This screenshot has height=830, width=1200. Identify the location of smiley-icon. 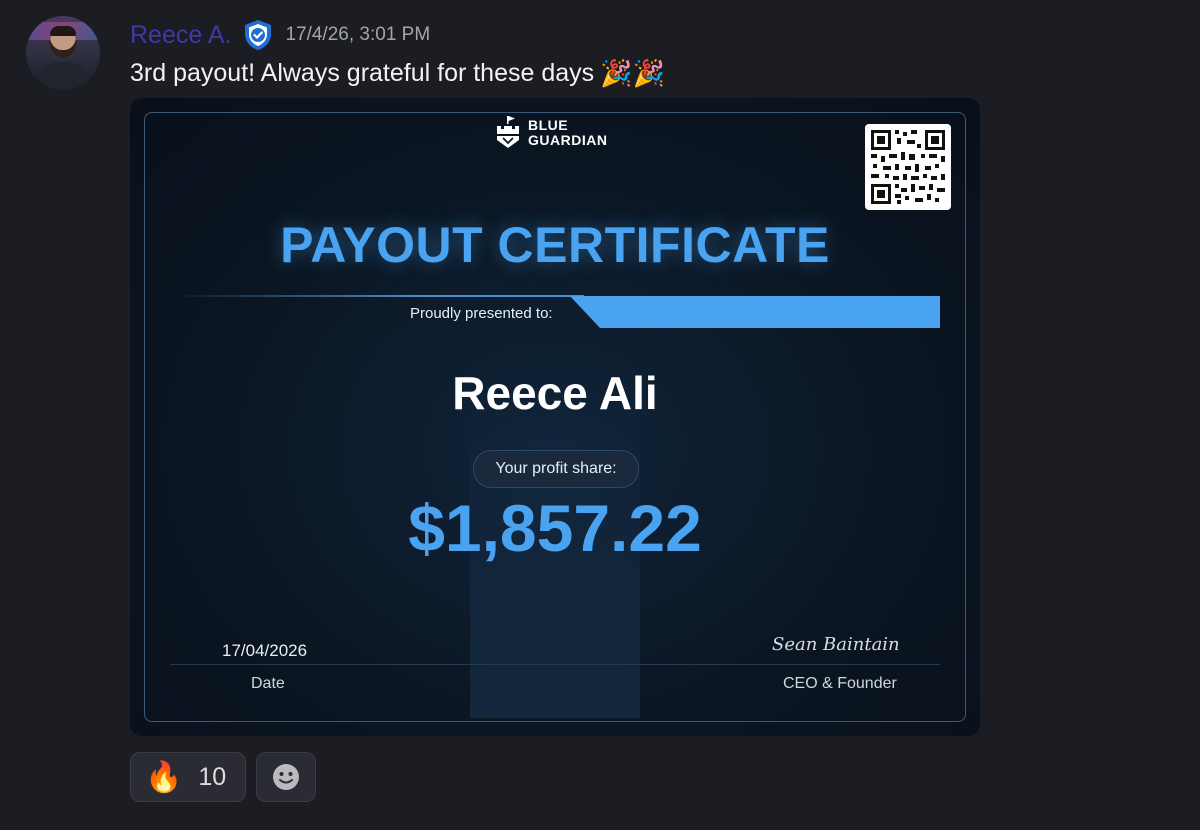
(286, 777).